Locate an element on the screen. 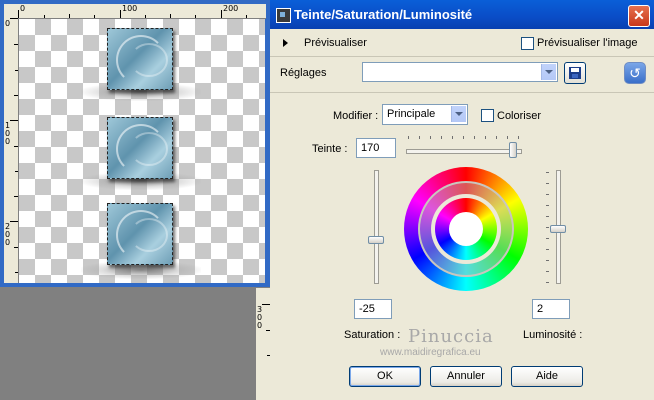 The width and height of the screenshot is (654, 400). separator is located at coordinates (462, 92).